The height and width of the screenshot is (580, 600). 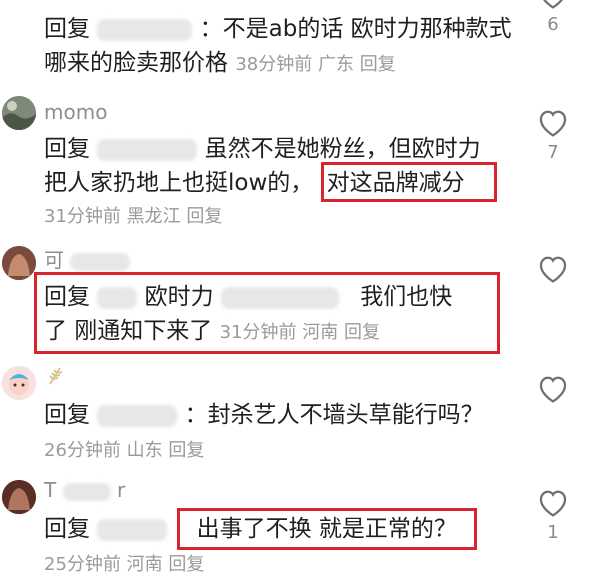 I want to click on comment-location: 广东, so click(x=335, y=64).